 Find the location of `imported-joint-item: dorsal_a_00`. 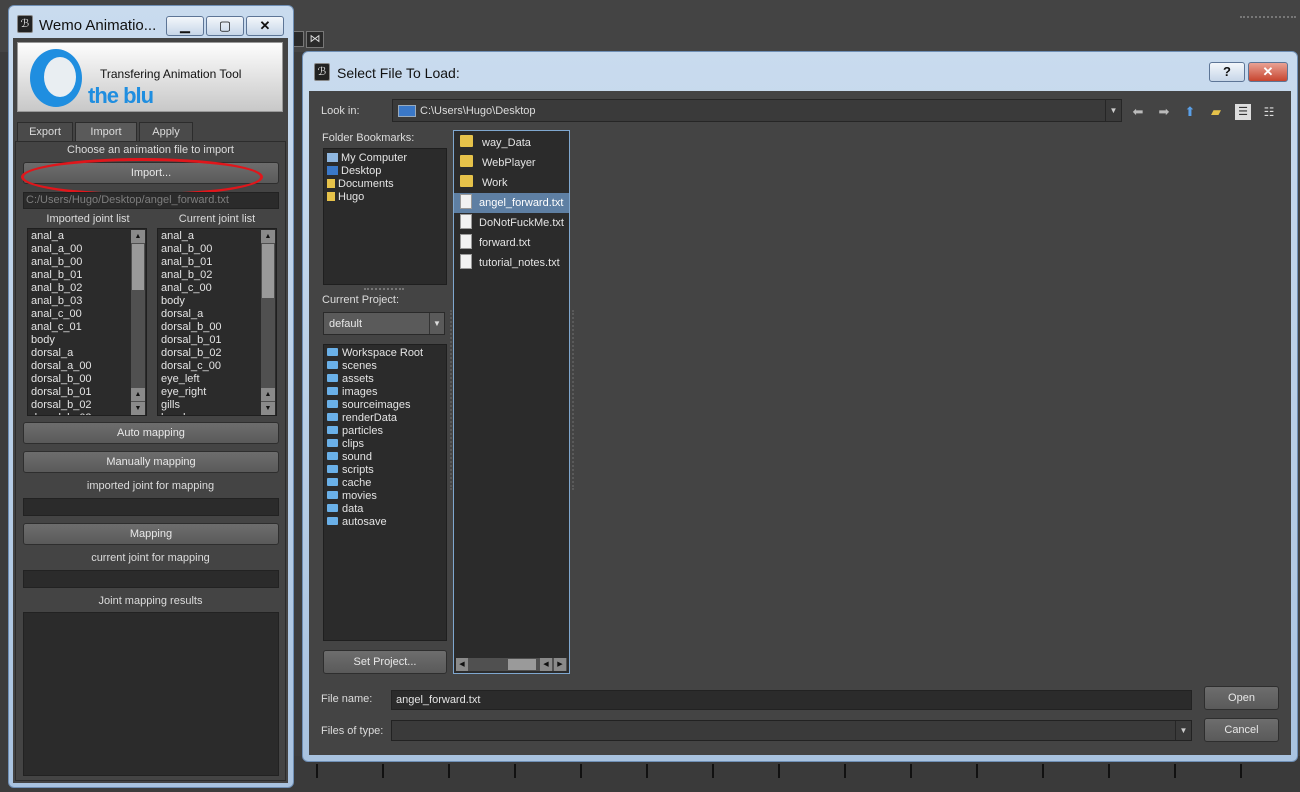

imported-joint-item: dorsal_a_00 is located at coordinates (87, 366).